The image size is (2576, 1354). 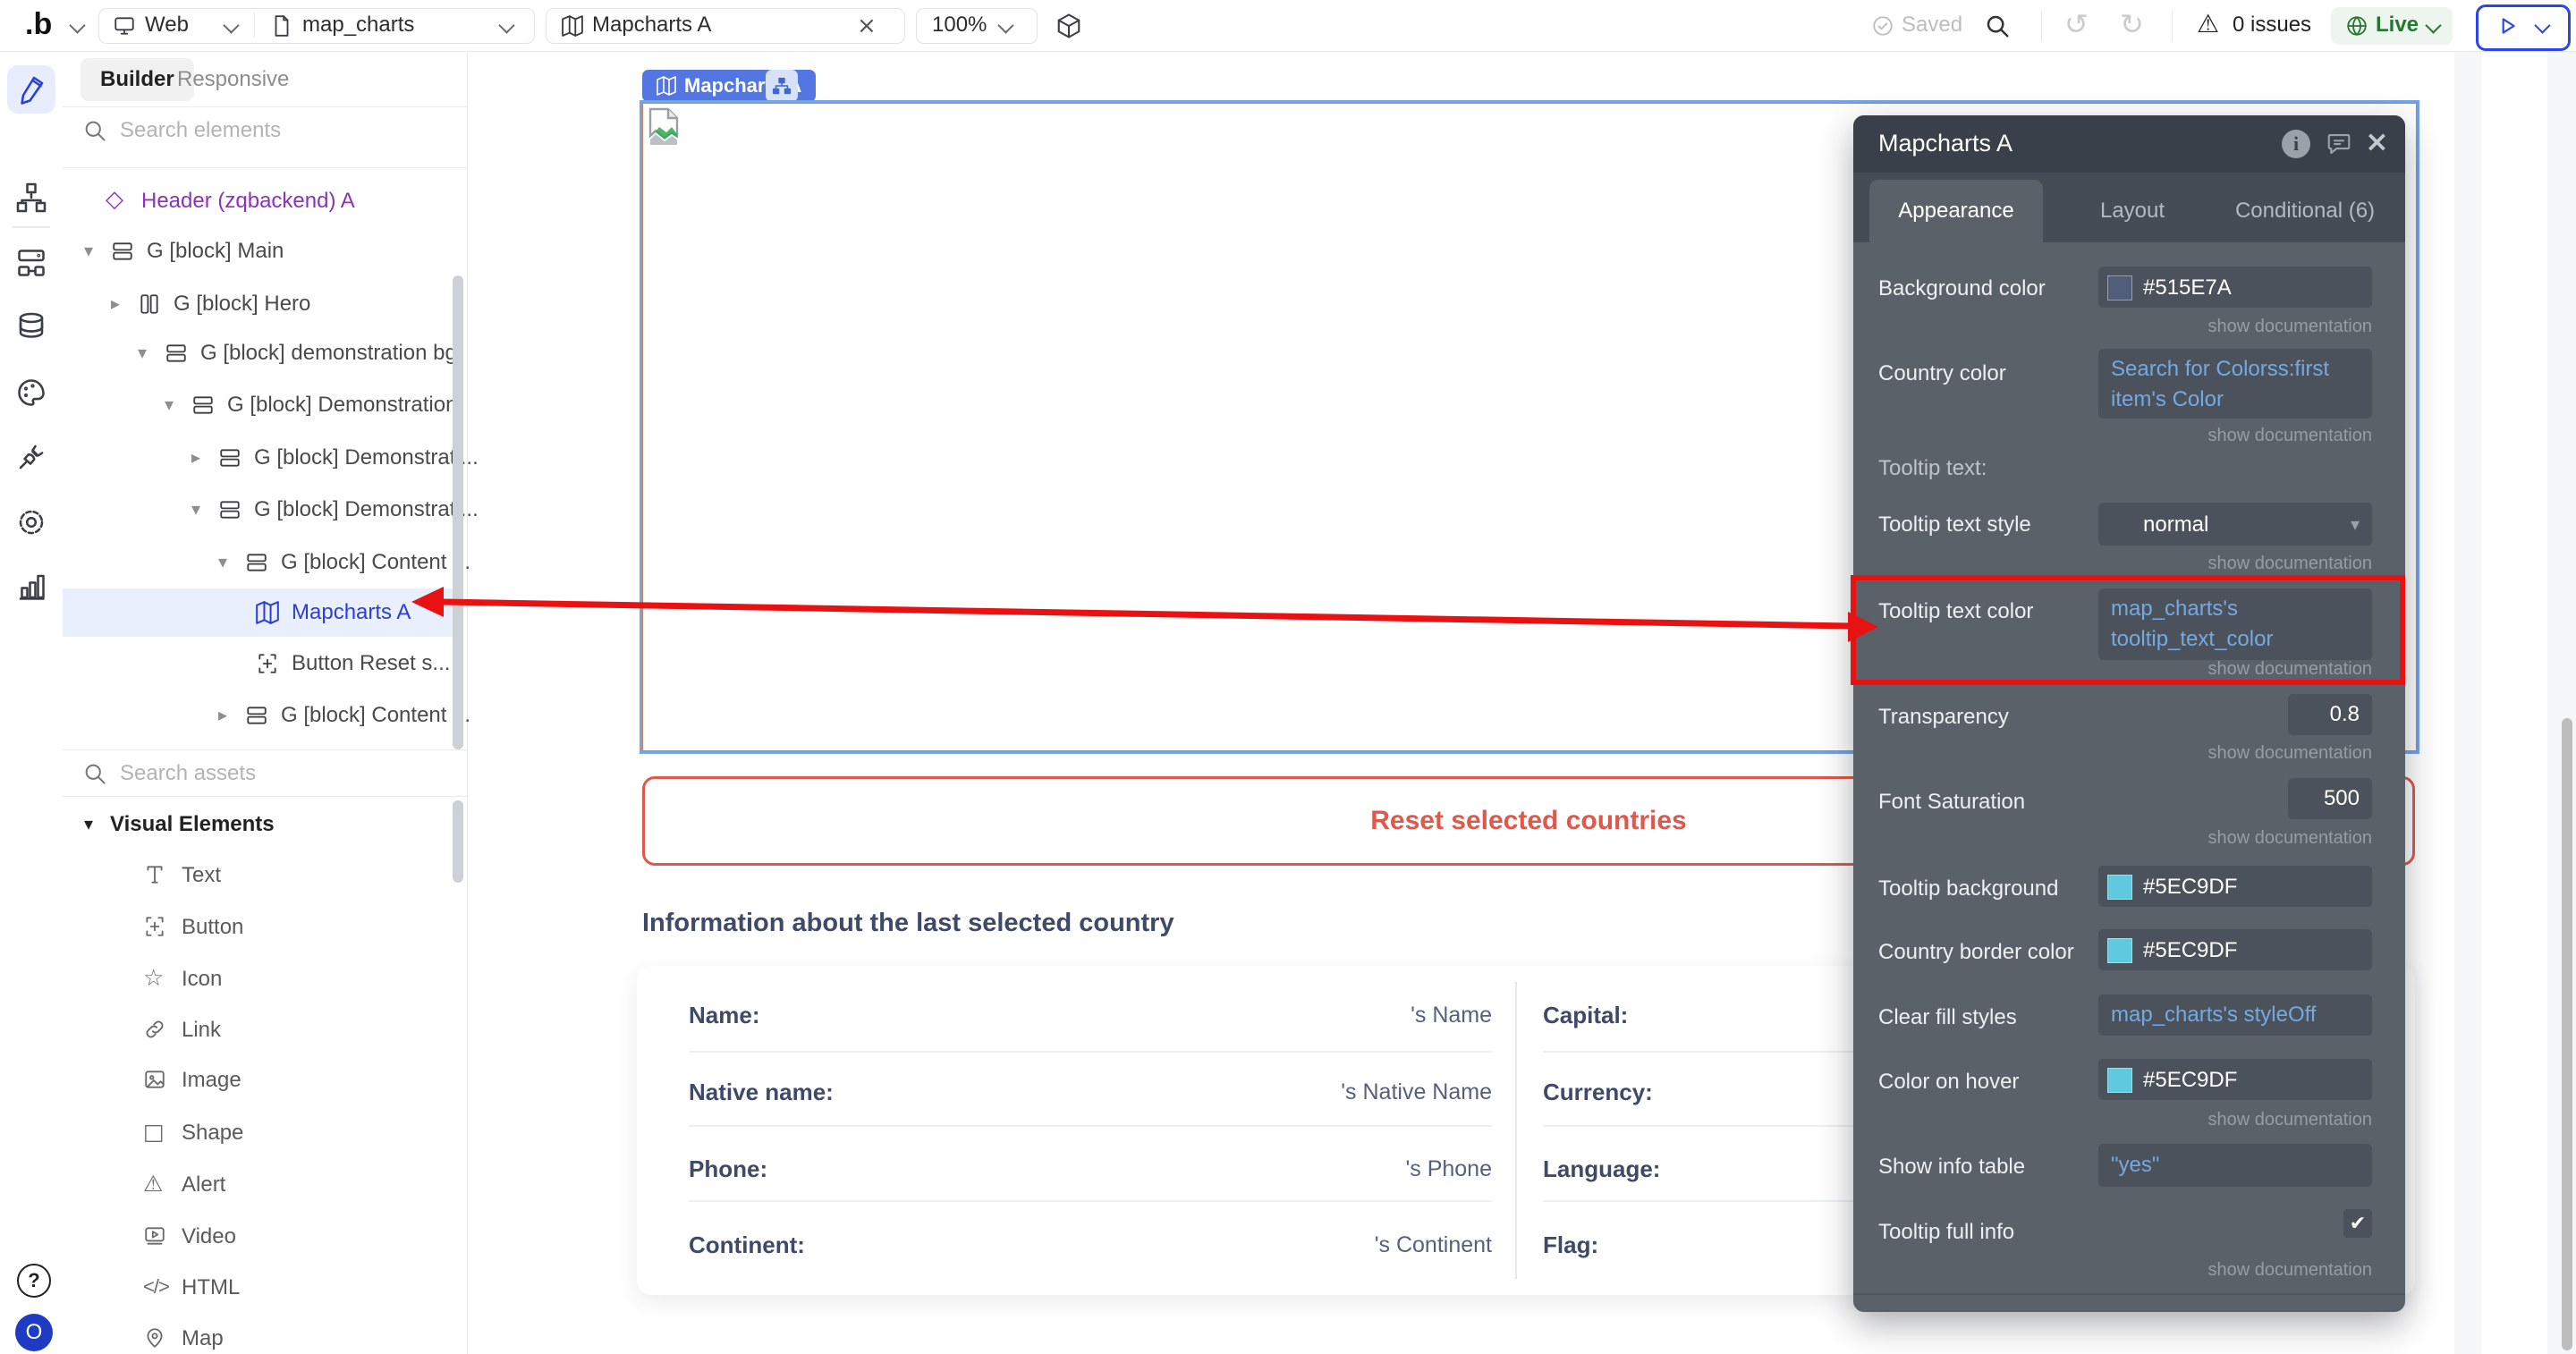 What do you see at coordinates (1068, 26) in the screenshot?
I see `cube-icon` at bounding box center [1068, 26].